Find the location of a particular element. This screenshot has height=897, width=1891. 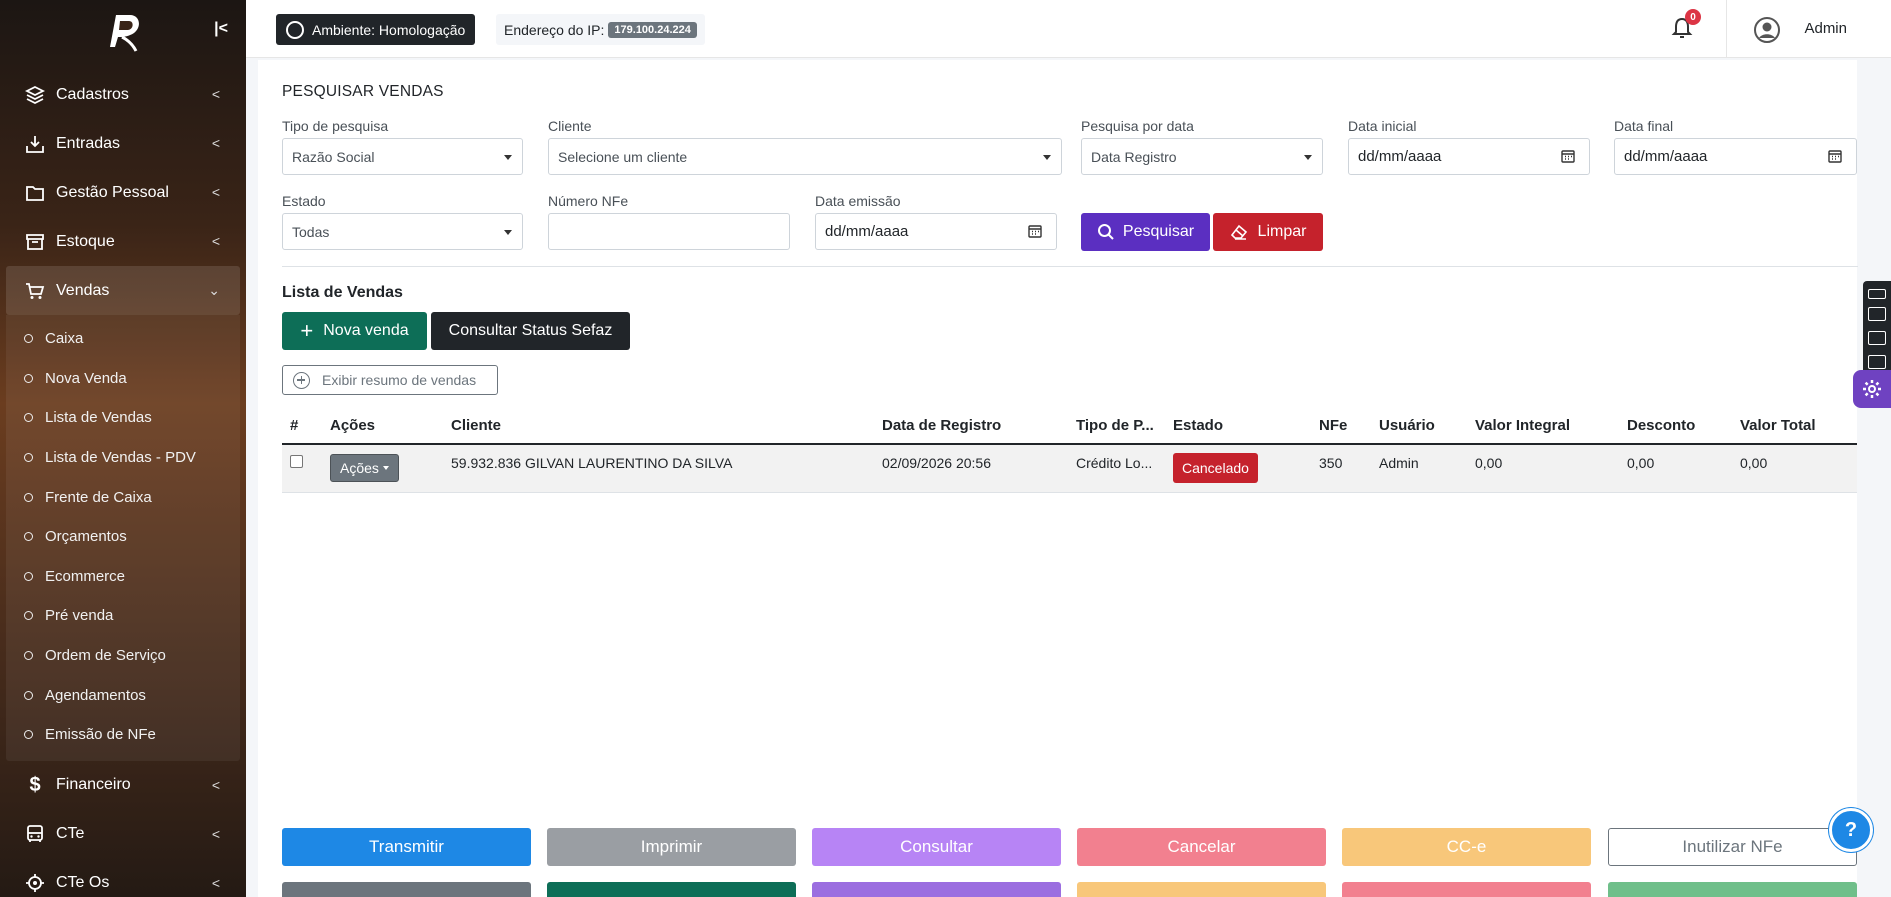

gear-icon is located at coordinates (1872, 389).